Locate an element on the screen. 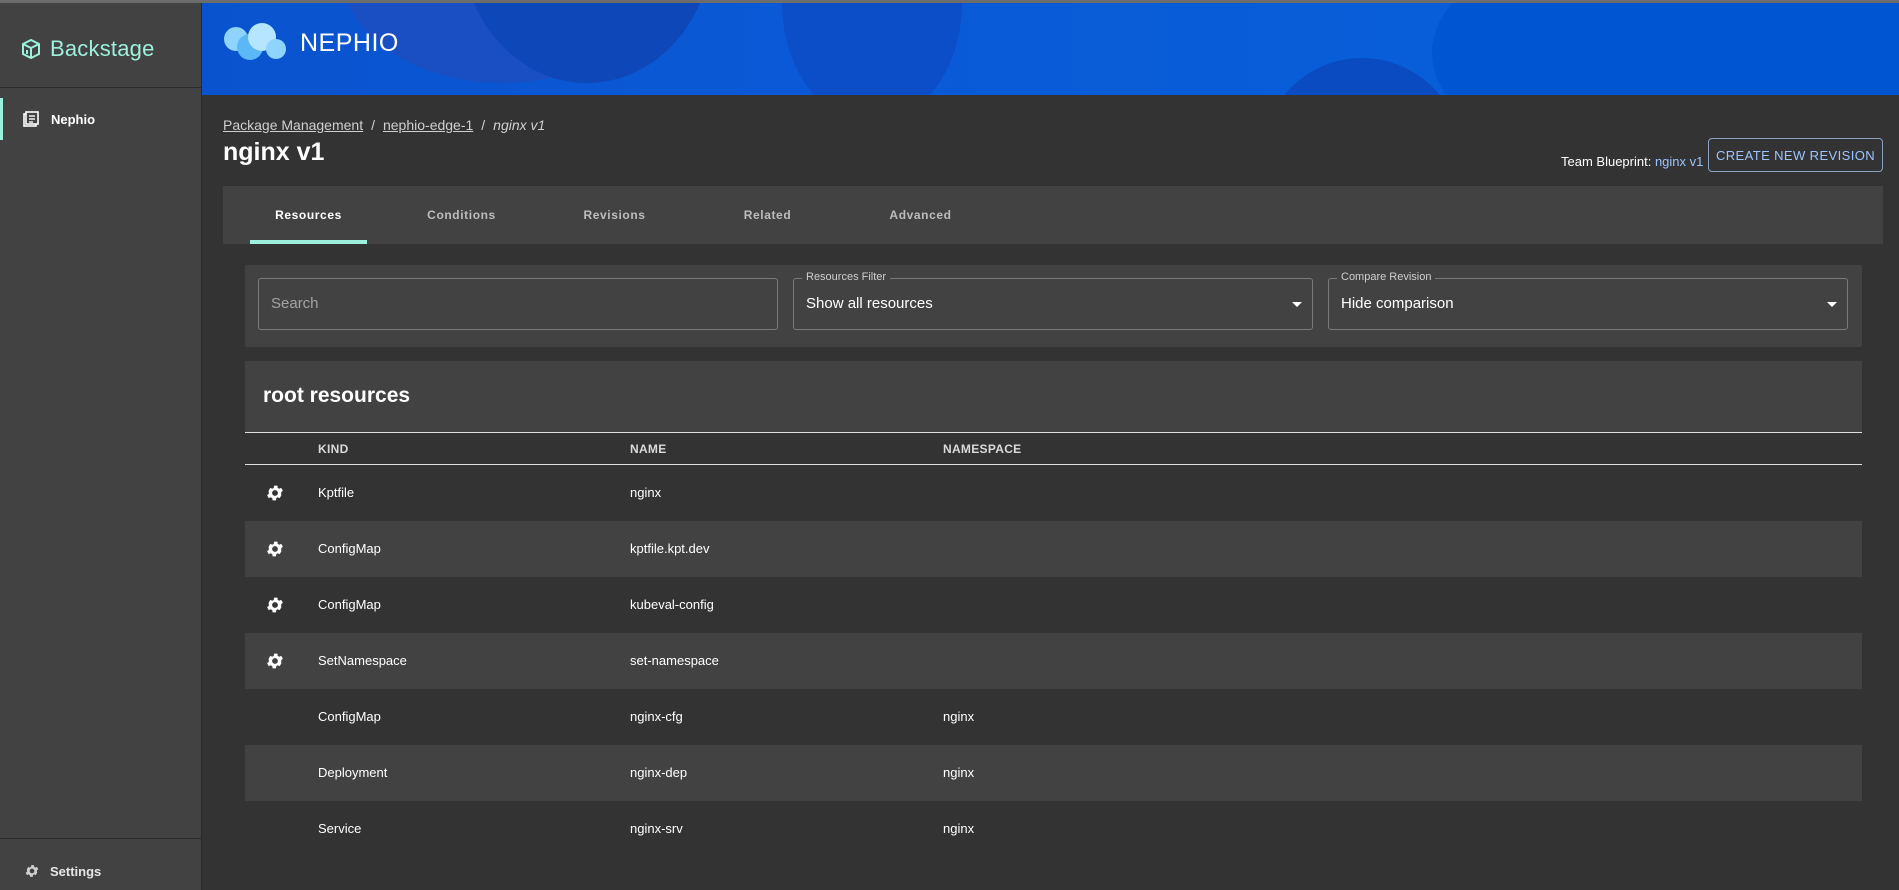 Image resolution: width=1899 pixels, height=890 pixels. tab-advanced: Advanced is located at coordinates (920, 215).